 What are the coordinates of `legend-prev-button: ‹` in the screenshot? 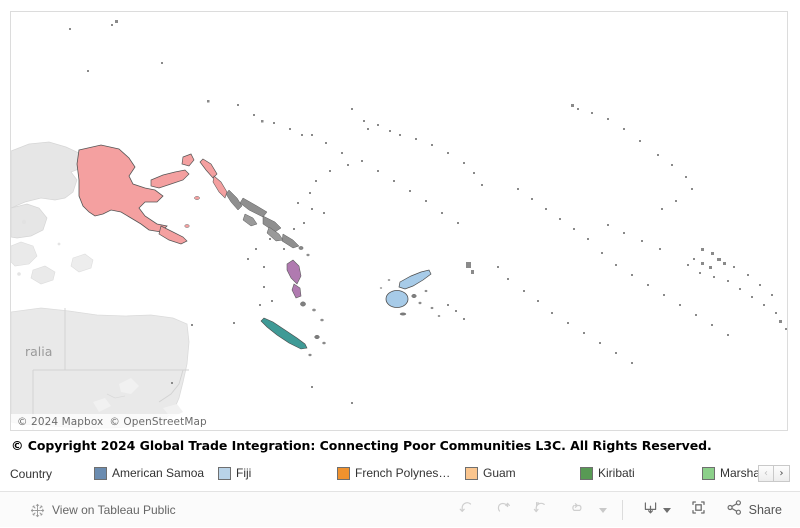 It's located at (766, 473).